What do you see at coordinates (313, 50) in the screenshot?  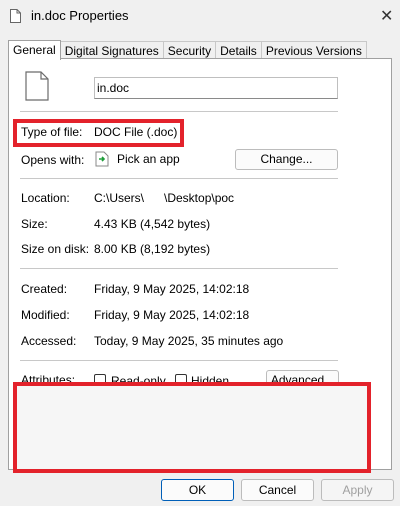 I see `tab-previous-versions: Previous Versions` at bounding box center [313, 50].